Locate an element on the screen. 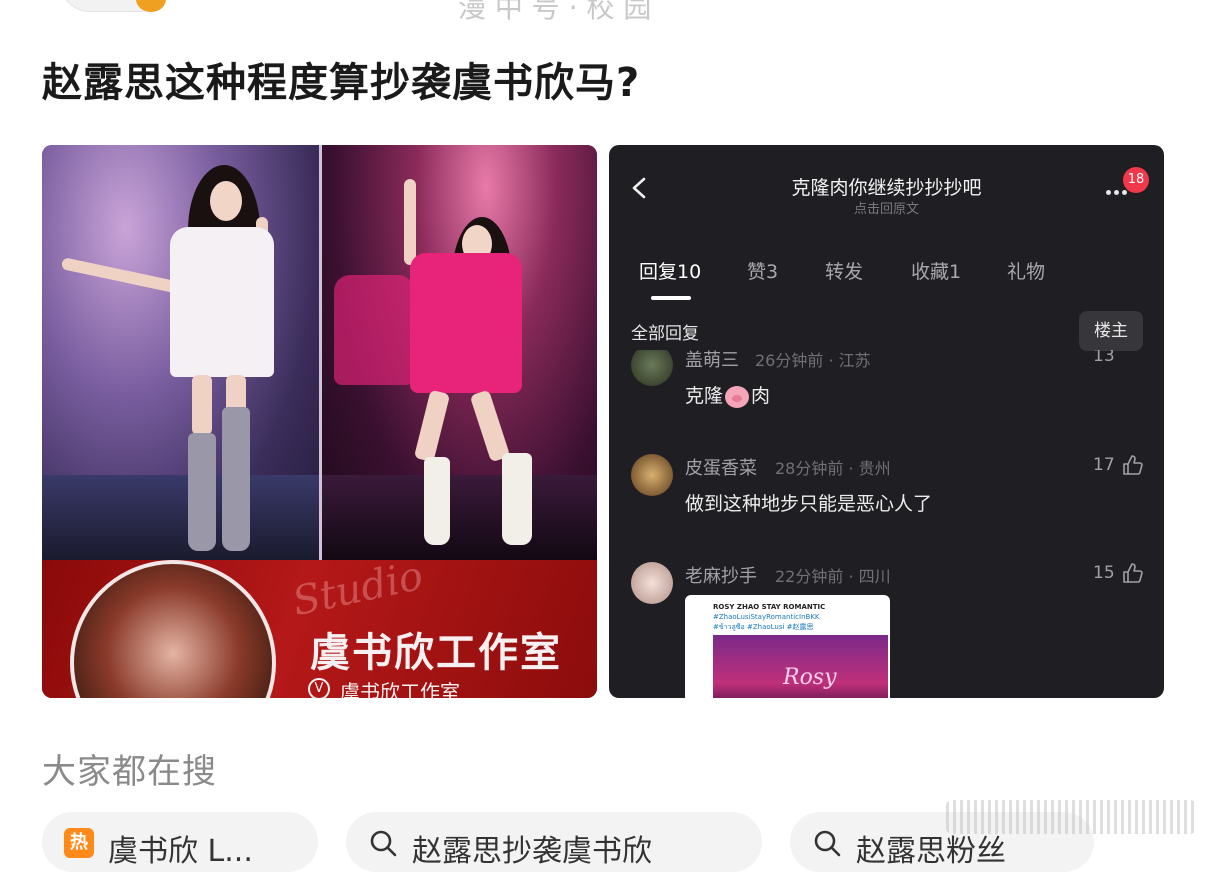  watermark is located at coordinates (1071, 817).